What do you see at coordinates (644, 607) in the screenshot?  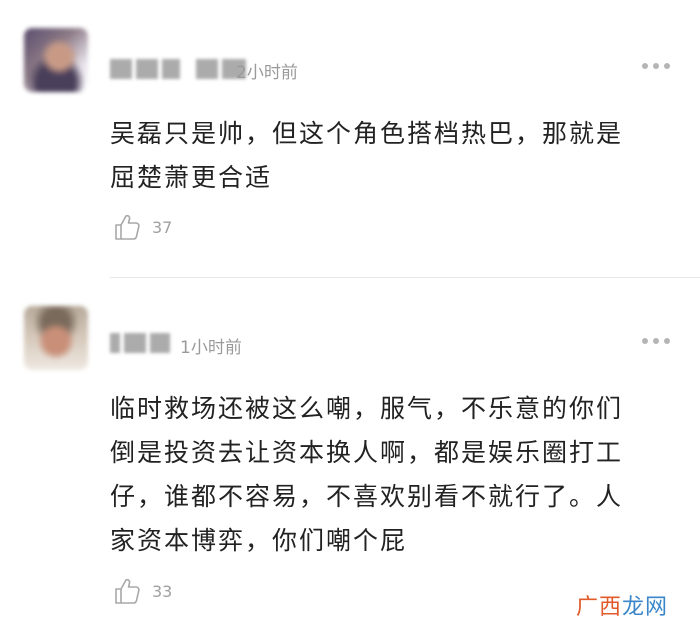 I see `watermark-part-2: 龙网` at bounding box center [644, 607].